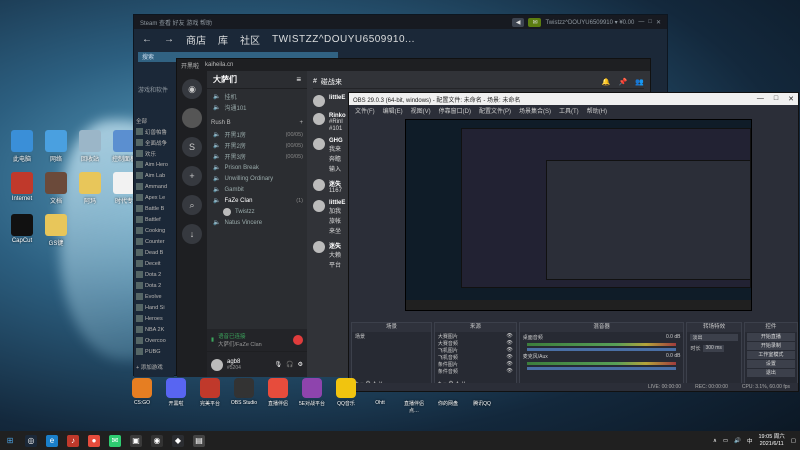 This screenshot has width=800, height=450. I want to click on minimize-icon: —, so click(760, 99).